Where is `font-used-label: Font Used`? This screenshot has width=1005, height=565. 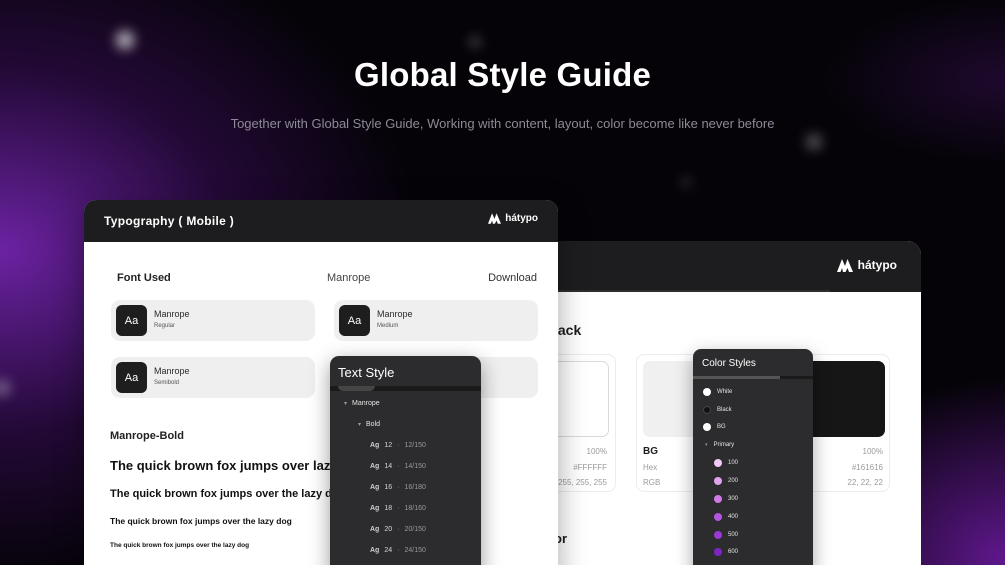 font-used-label: Font Used is located at coordinates (144, 278).